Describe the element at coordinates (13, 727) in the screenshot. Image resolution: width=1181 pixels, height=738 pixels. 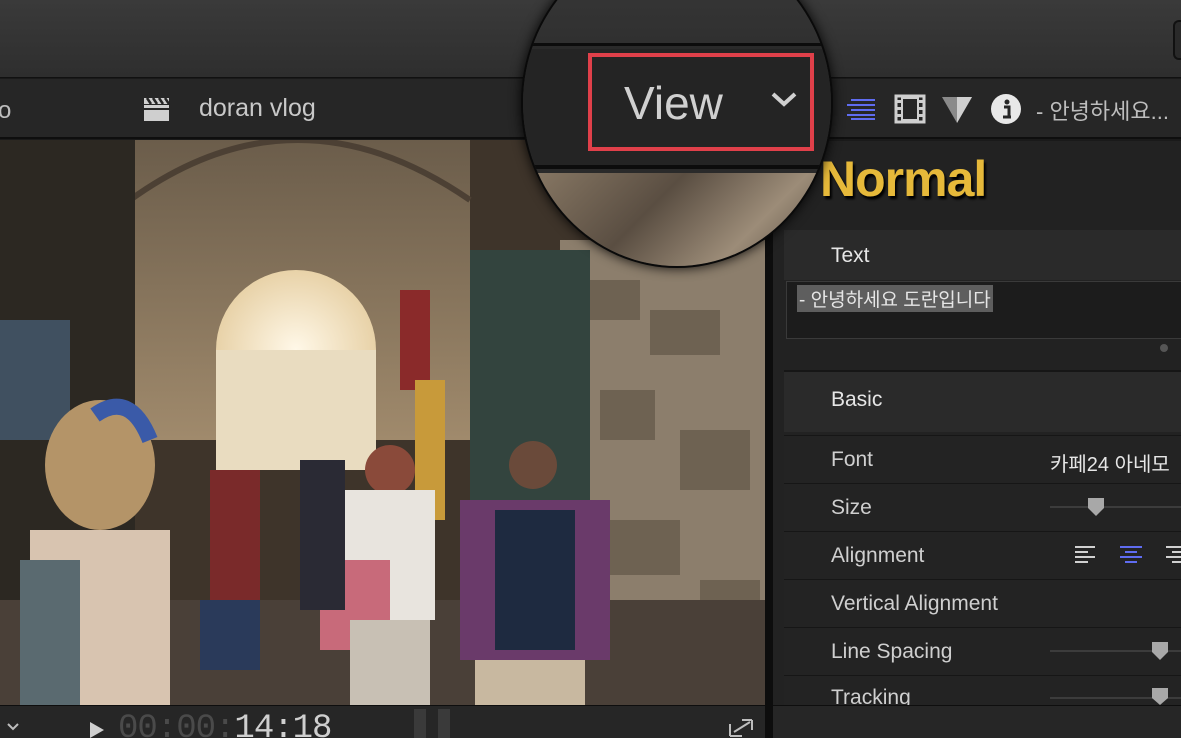
I see `chevron-down-icon` at that location.